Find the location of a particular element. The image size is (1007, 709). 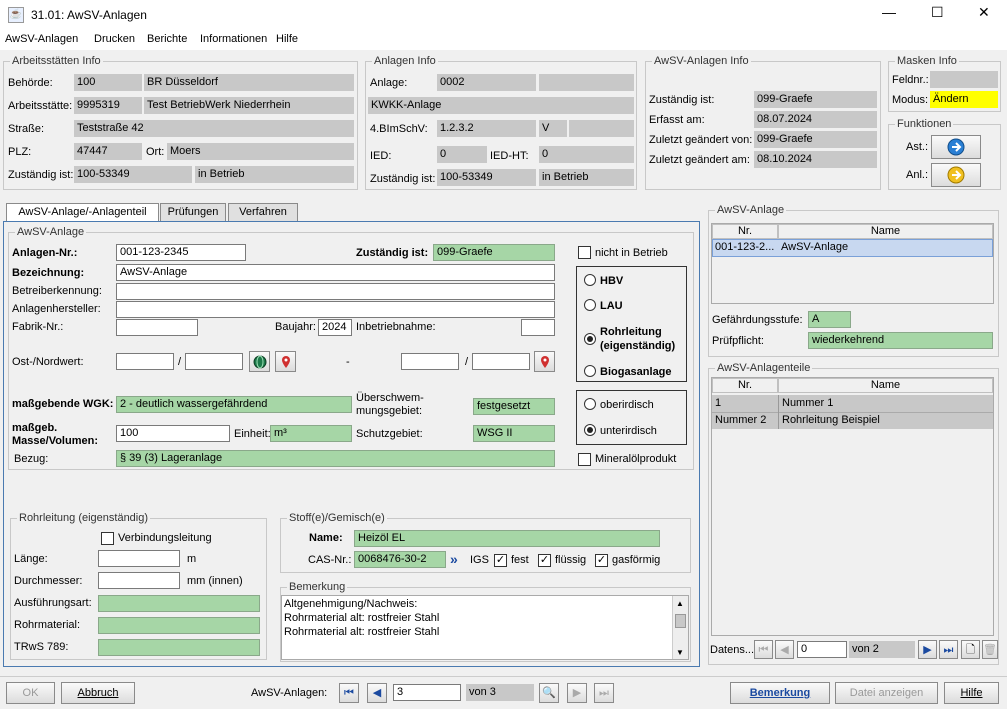

bemerkung-title: Bemerkung is located at coordinates (317, 587).